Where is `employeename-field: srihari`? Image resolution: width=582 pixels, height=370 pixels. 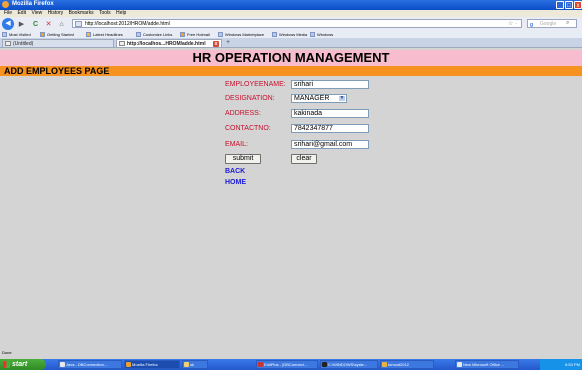 employeename-field: srihari is located at coordinates (330, 84).